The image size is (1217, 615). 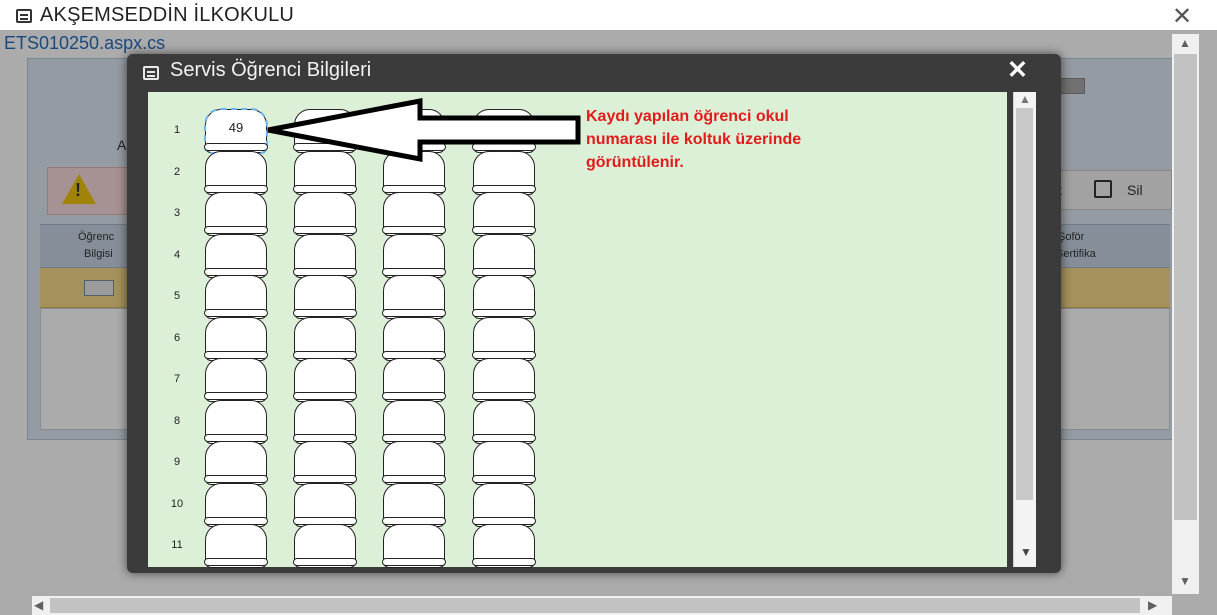 What do you see at coordinates (177, 130) in the screenshot?
I see `row-number: 1` at bounding box center [177, 130].